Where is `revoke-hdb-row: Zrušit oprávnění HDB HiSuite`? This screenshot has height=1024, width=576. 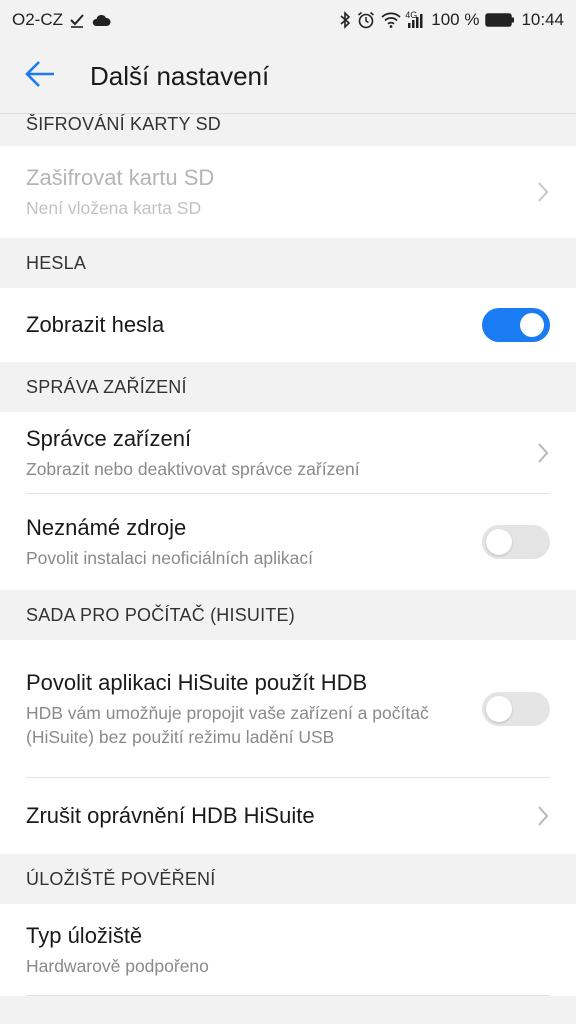 revoke-hdb-row: Zrušit oprávnění HDB HiSuite is located at coordinates (288, 816).